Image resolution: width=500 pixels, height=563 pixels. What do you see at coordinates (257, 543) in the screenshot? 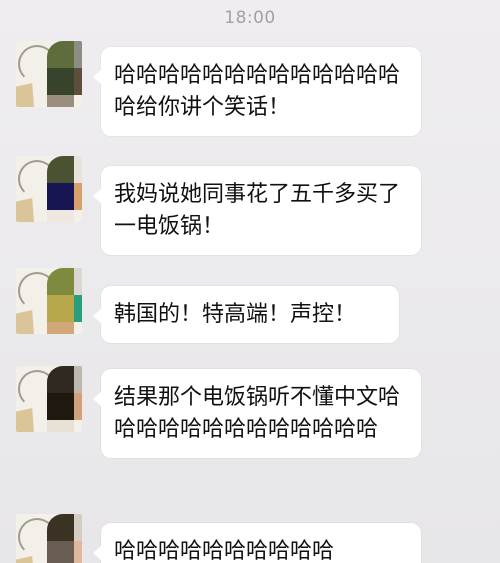
I see `message-bubble: 哈哈哈哈哈哈哈哈哈哈` at bounding box center [257, 543].